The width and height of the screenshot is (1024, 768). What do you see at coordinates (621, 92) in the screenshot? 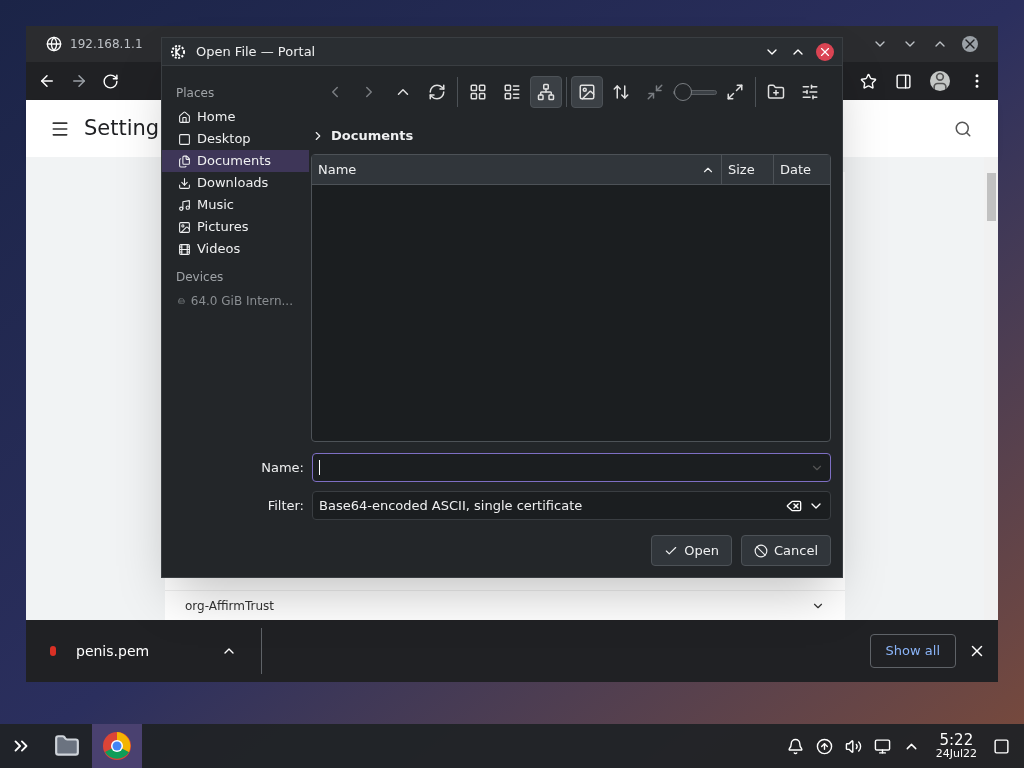
I see `sort-icon` at bounding box center [621, 92].